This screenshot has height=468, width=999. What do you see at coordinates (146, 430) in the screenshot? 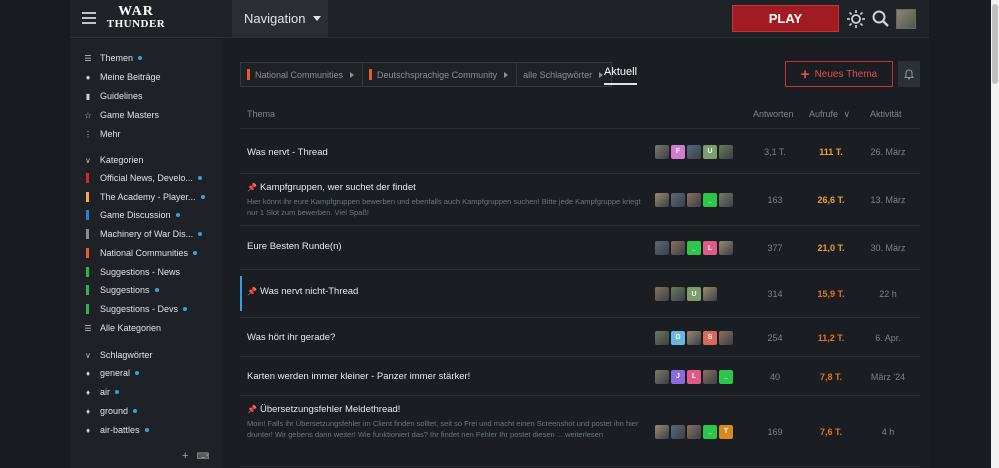
I see `sidebar-tag-item: ♦ air-battles` at bounding box center [146, 430].